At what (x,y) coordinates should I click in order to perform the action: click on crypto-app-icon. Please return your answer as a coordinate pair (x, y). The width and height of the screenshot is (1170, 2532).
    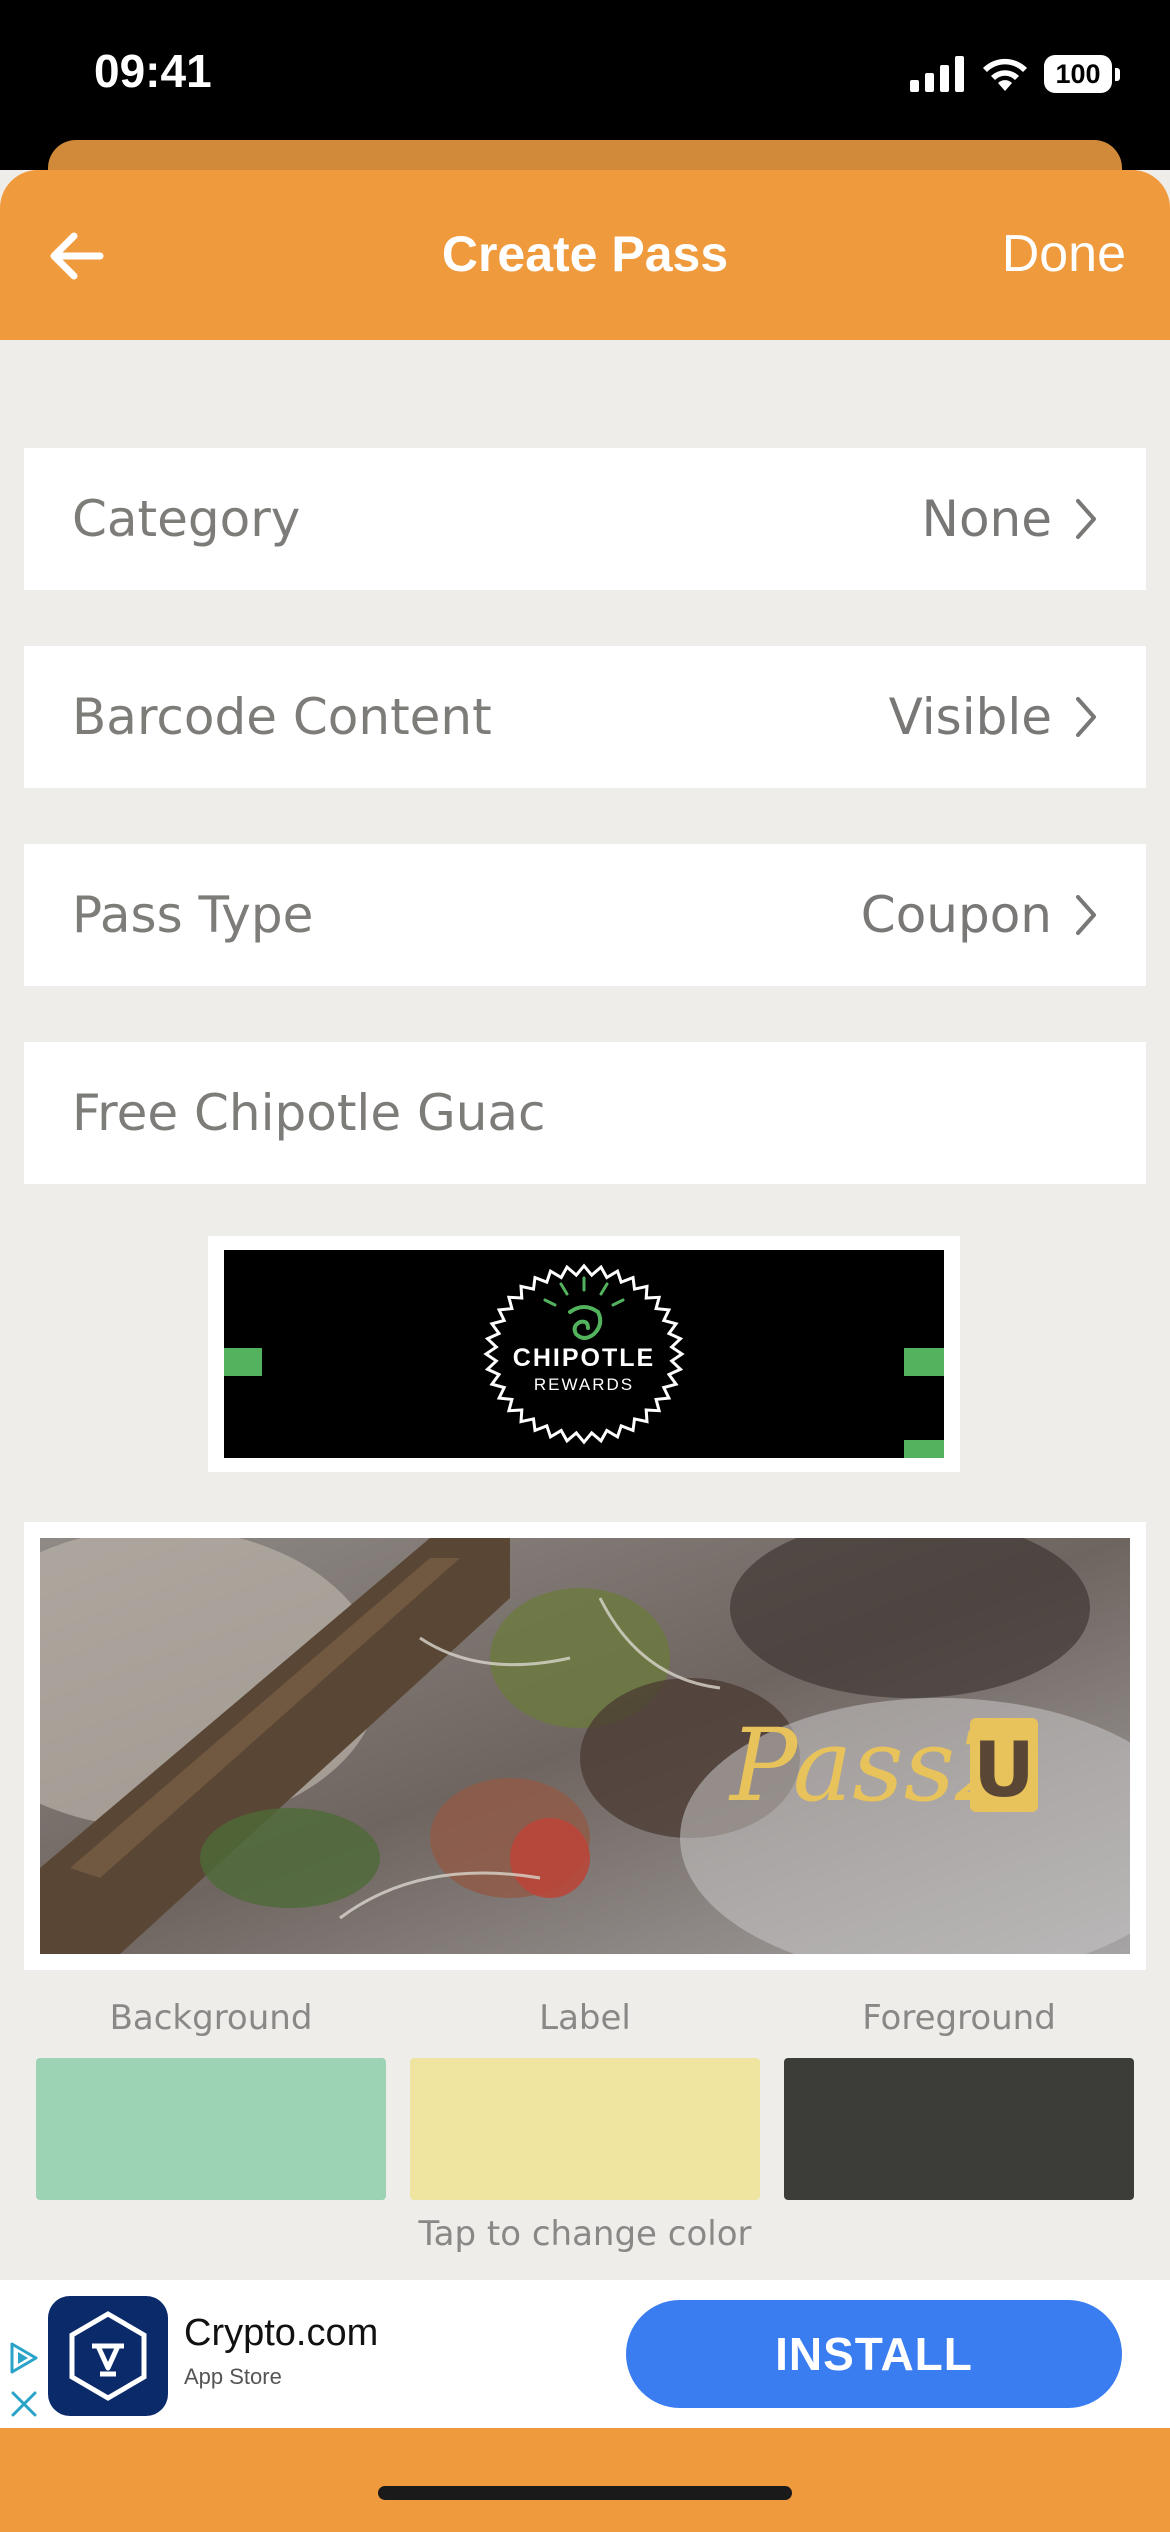
    Looking at the image, I should click on (108, 2356).